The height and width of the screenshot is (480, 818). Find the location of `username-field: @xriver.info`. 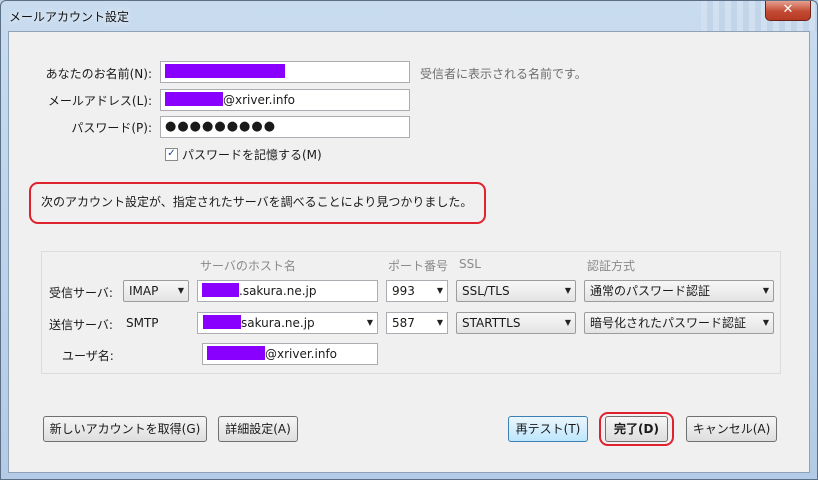

username-field: @xriver.info is located at coordinates (290, 354).